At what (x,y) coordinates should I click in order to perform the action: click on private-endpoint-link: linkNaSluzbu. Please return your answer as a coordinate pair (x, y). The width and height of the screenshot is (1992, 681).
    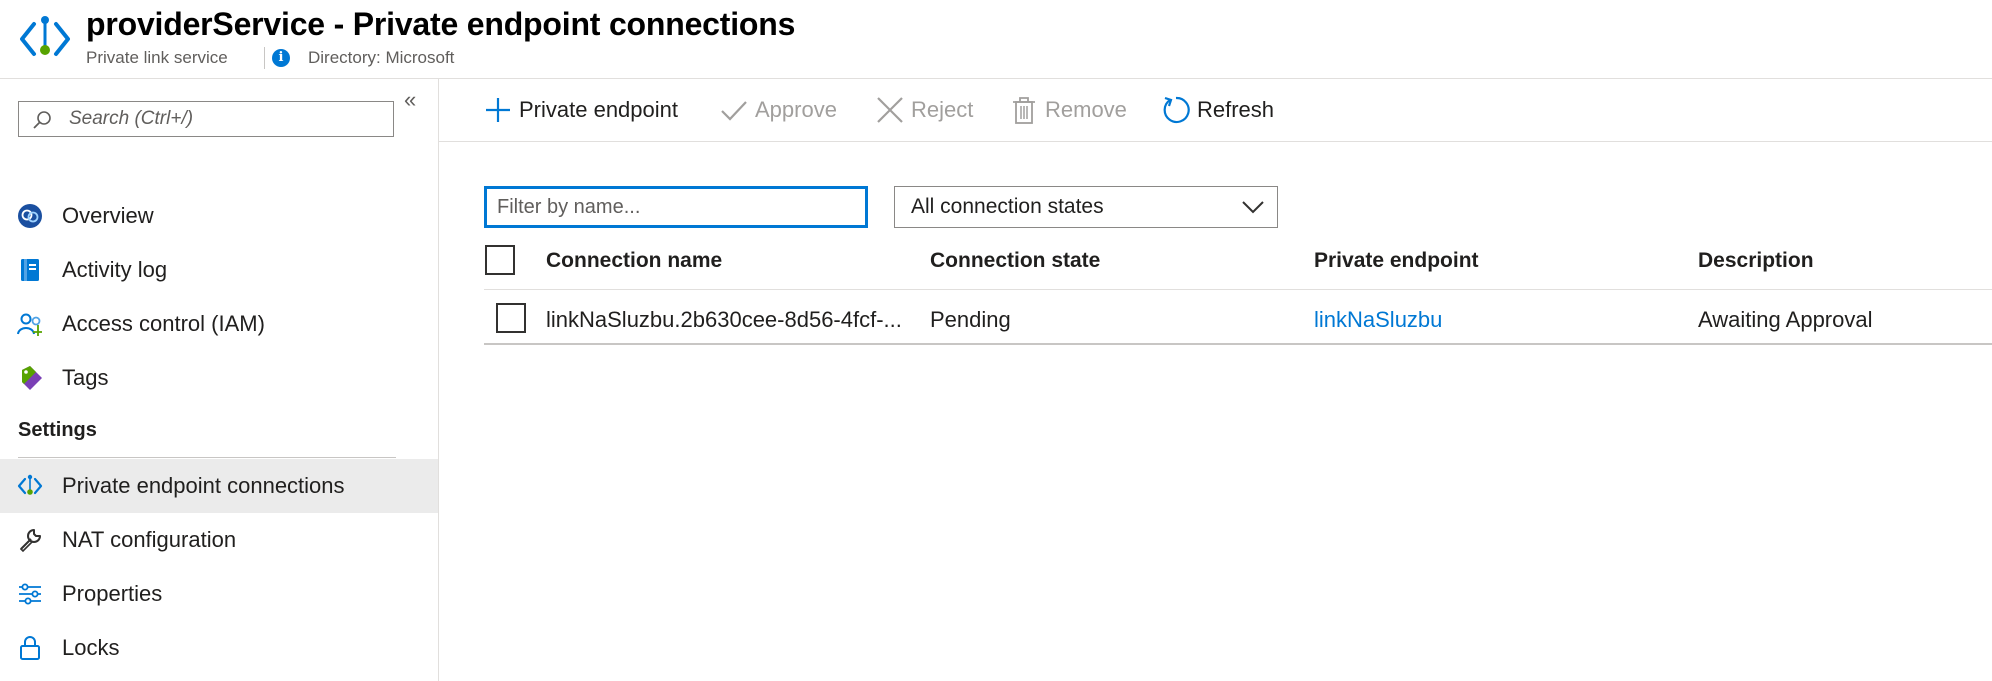
    Looking at the image, I should click on (1378, 320).